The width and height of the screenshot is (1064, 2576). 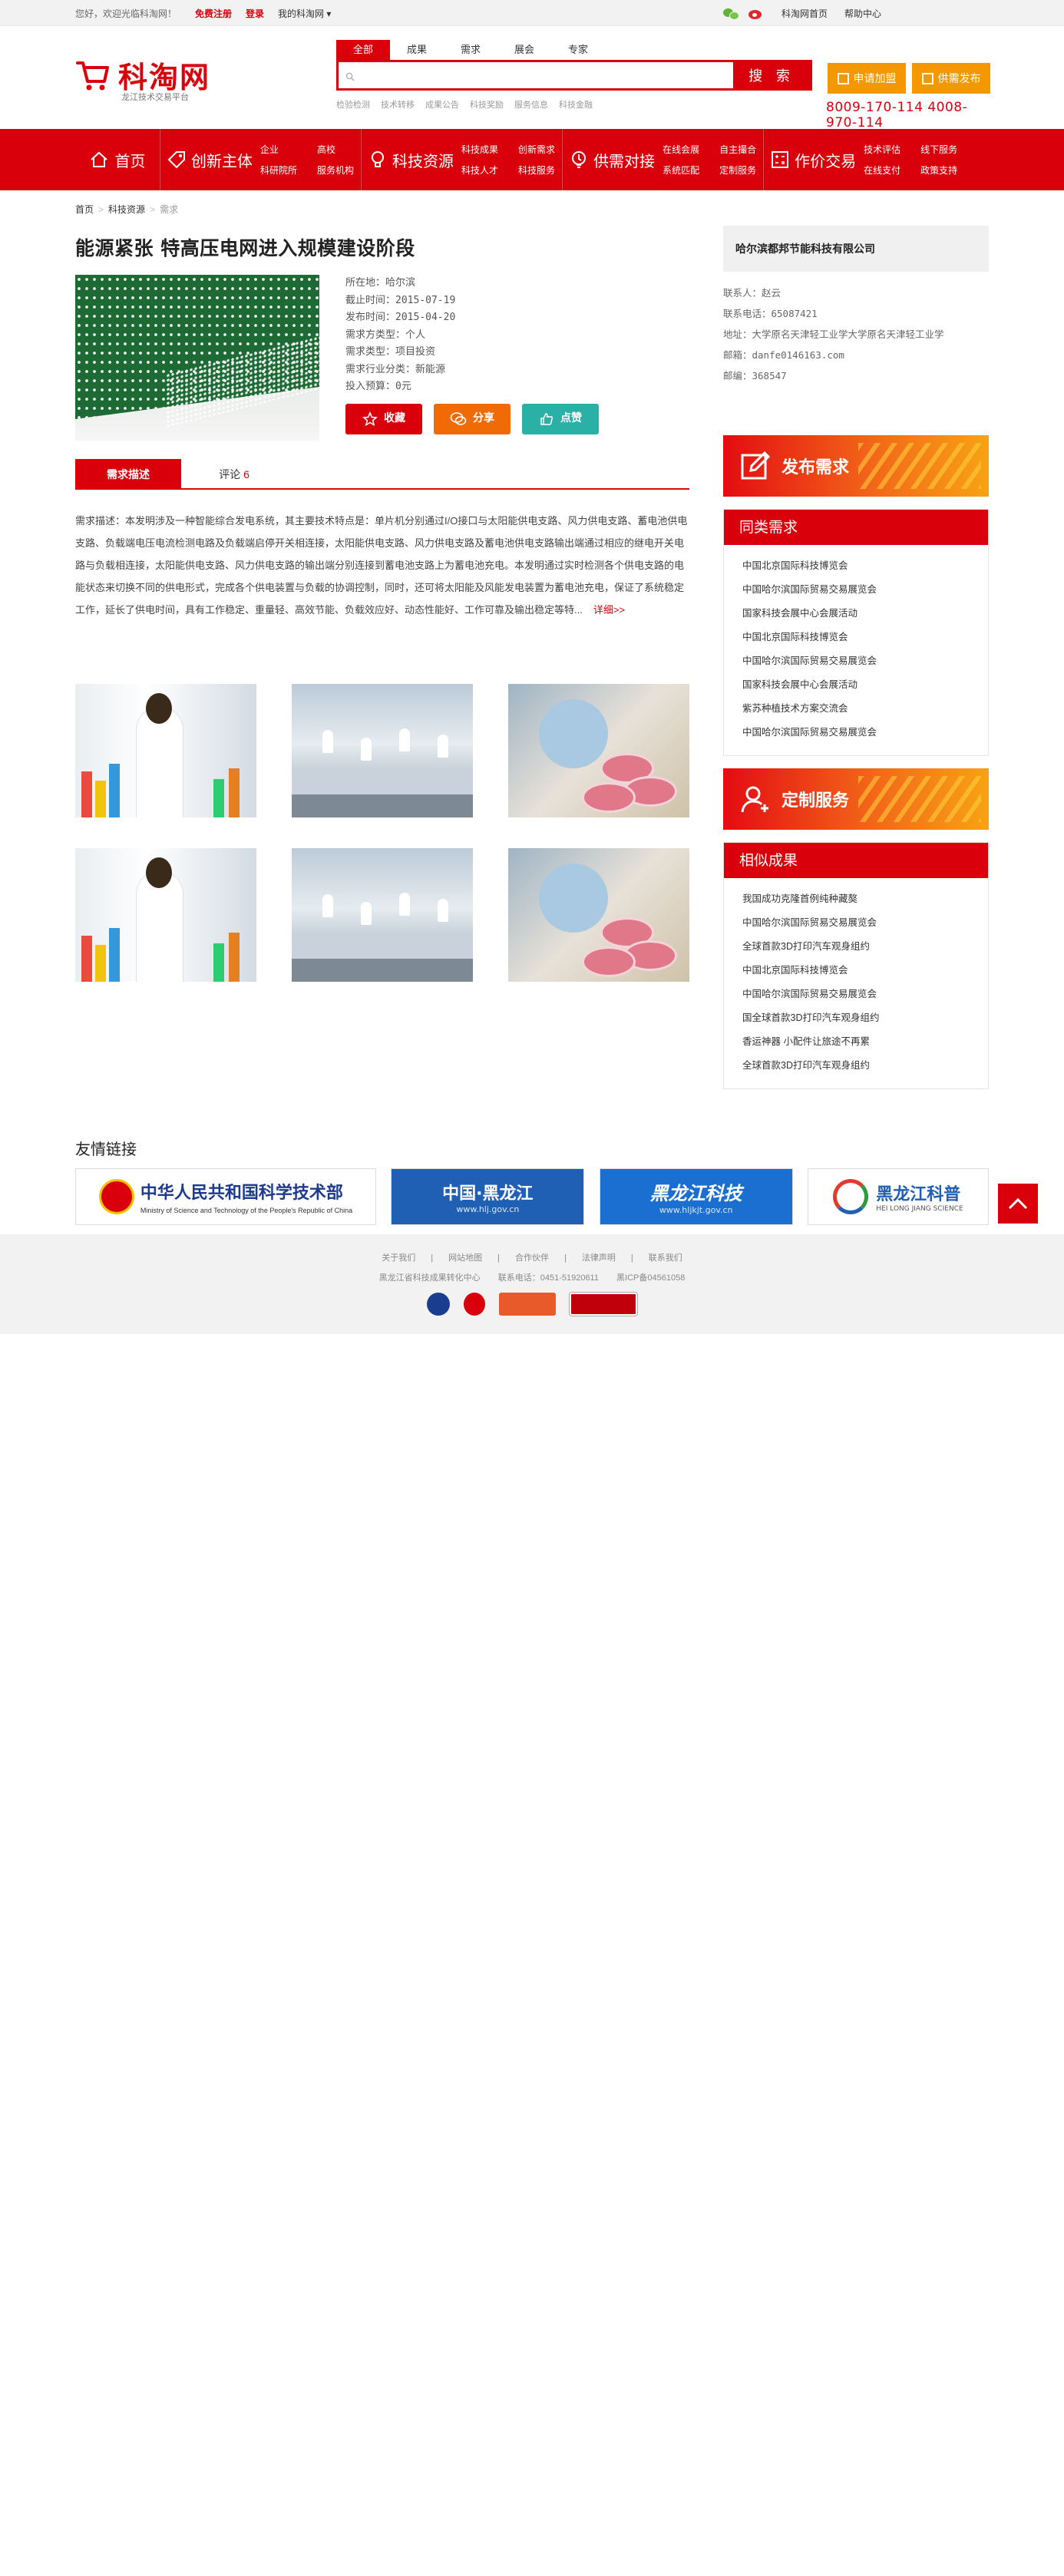 I want to click on nav-link: 科技服务, so click(x=536, y=170).